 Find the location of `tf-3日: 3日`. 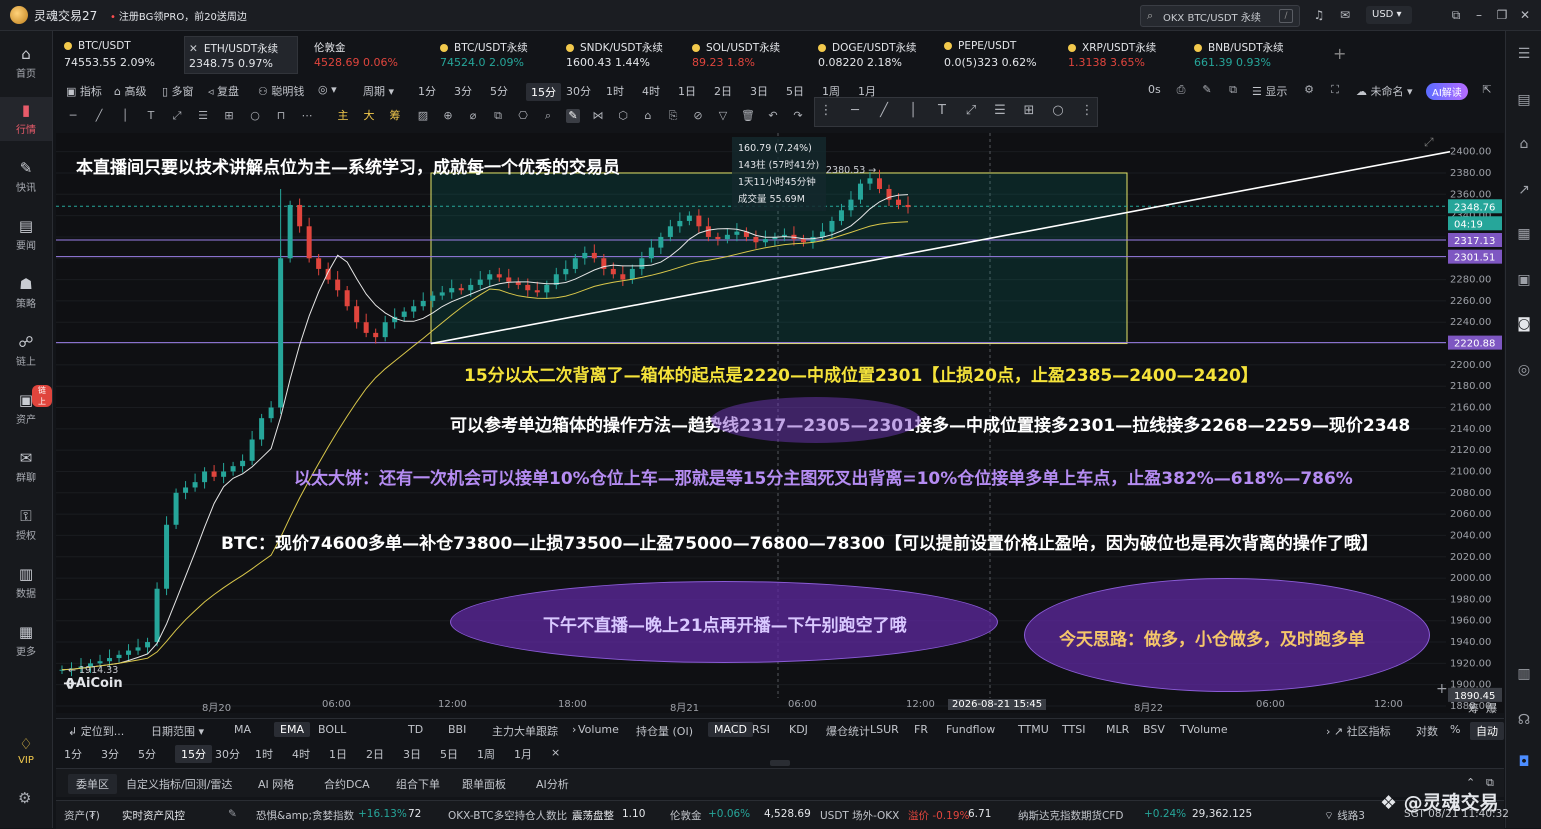

tf-3日: 3日 is located at coordinates (412, 754).